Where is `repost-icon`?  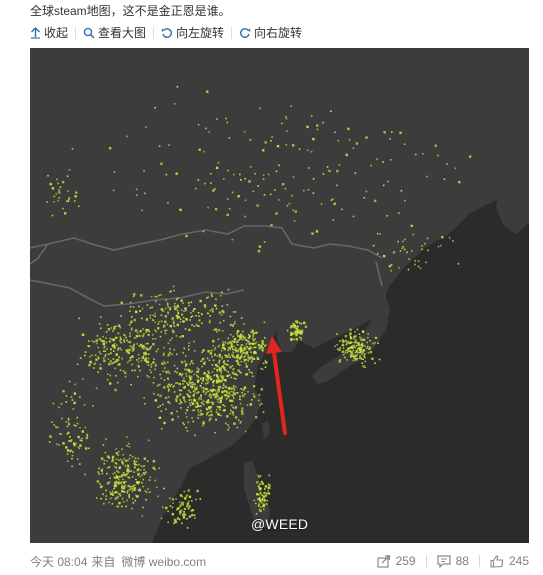 repost-icon is located at coordinates (383, 561).